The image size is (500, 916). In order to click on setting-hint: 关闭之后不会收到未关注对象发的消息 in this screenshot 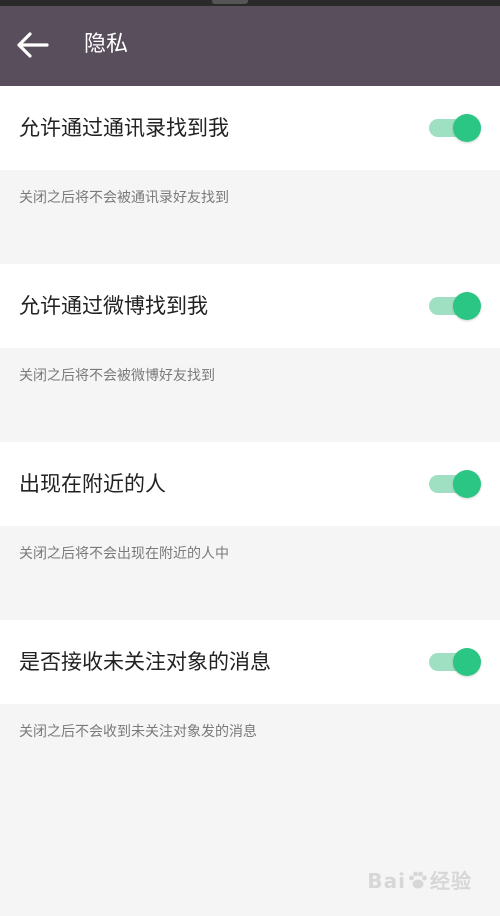, I will do `click(138, 732)`.